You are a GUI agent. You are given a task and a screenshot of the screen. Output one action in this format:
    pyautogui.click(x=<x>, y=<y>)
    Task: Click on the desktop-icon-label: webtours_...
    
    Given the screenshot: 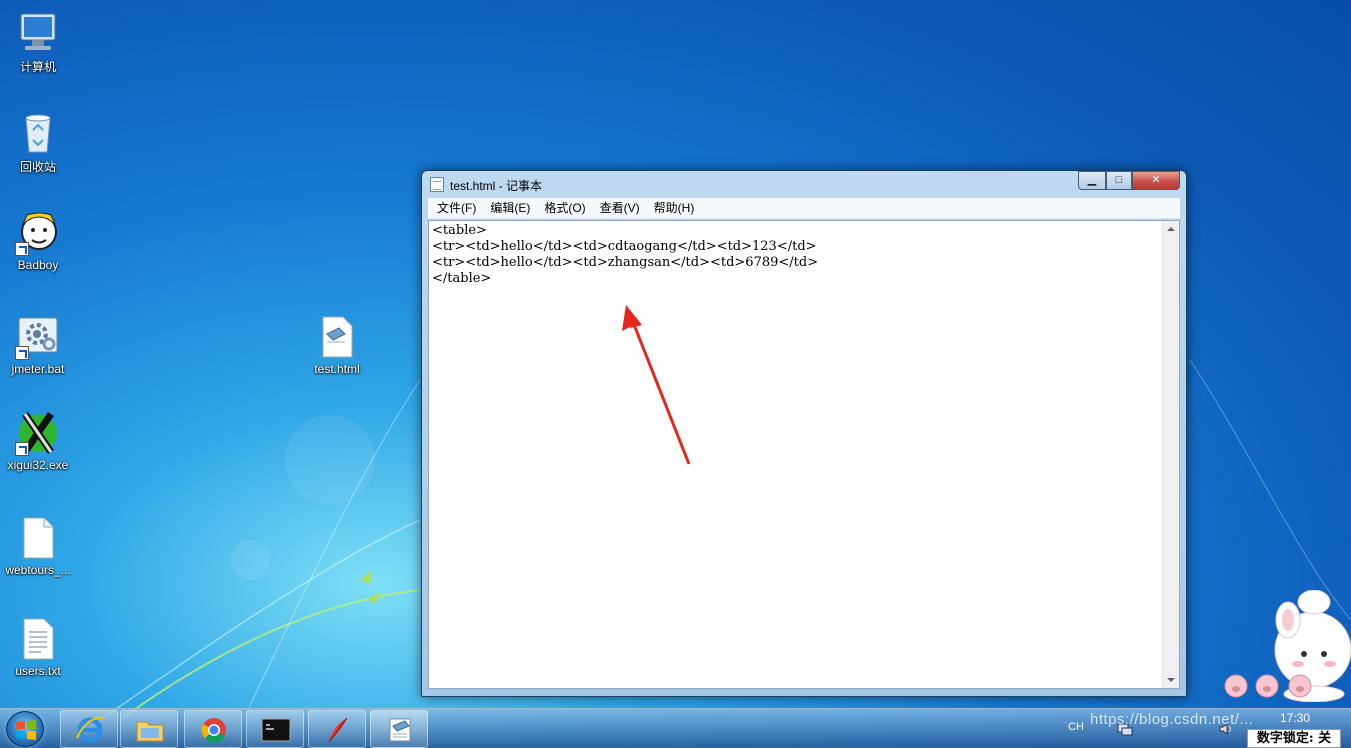 What is the action you would take?
    pyautogui.click(x=38, y=570)
    